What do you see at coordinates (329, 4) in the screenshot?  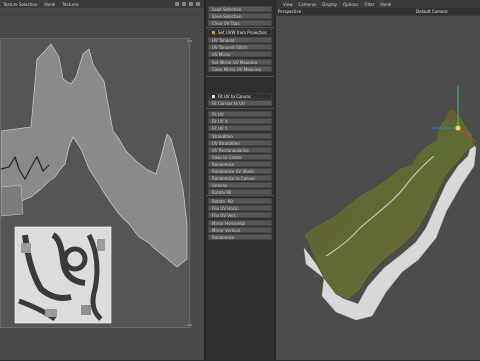 I see `vp-menu-display: Display` at bounding box center [329, 4].